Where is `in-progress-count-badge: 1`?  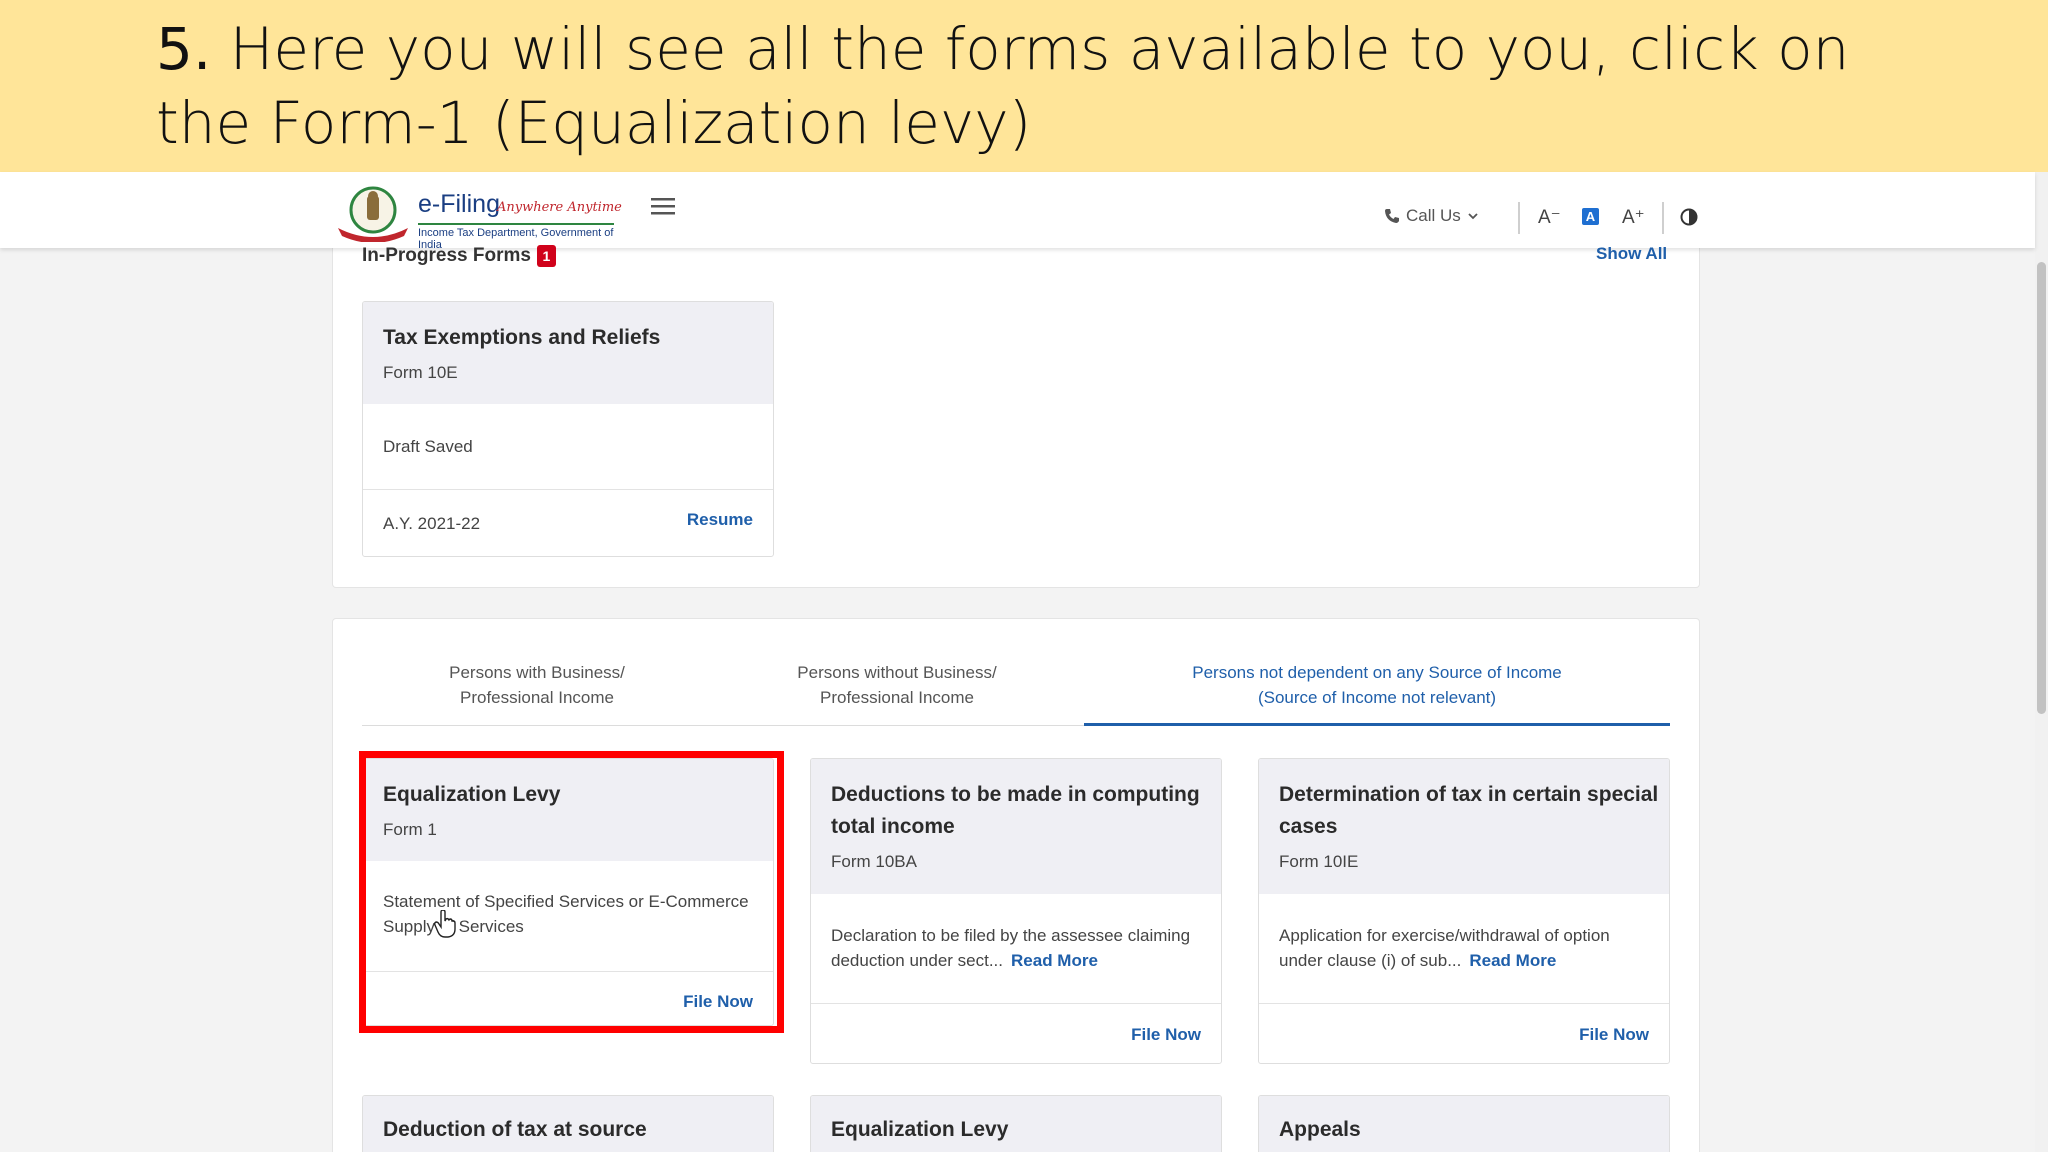 in-progress-count-badge: 1 is located at coordinates (546, 256).